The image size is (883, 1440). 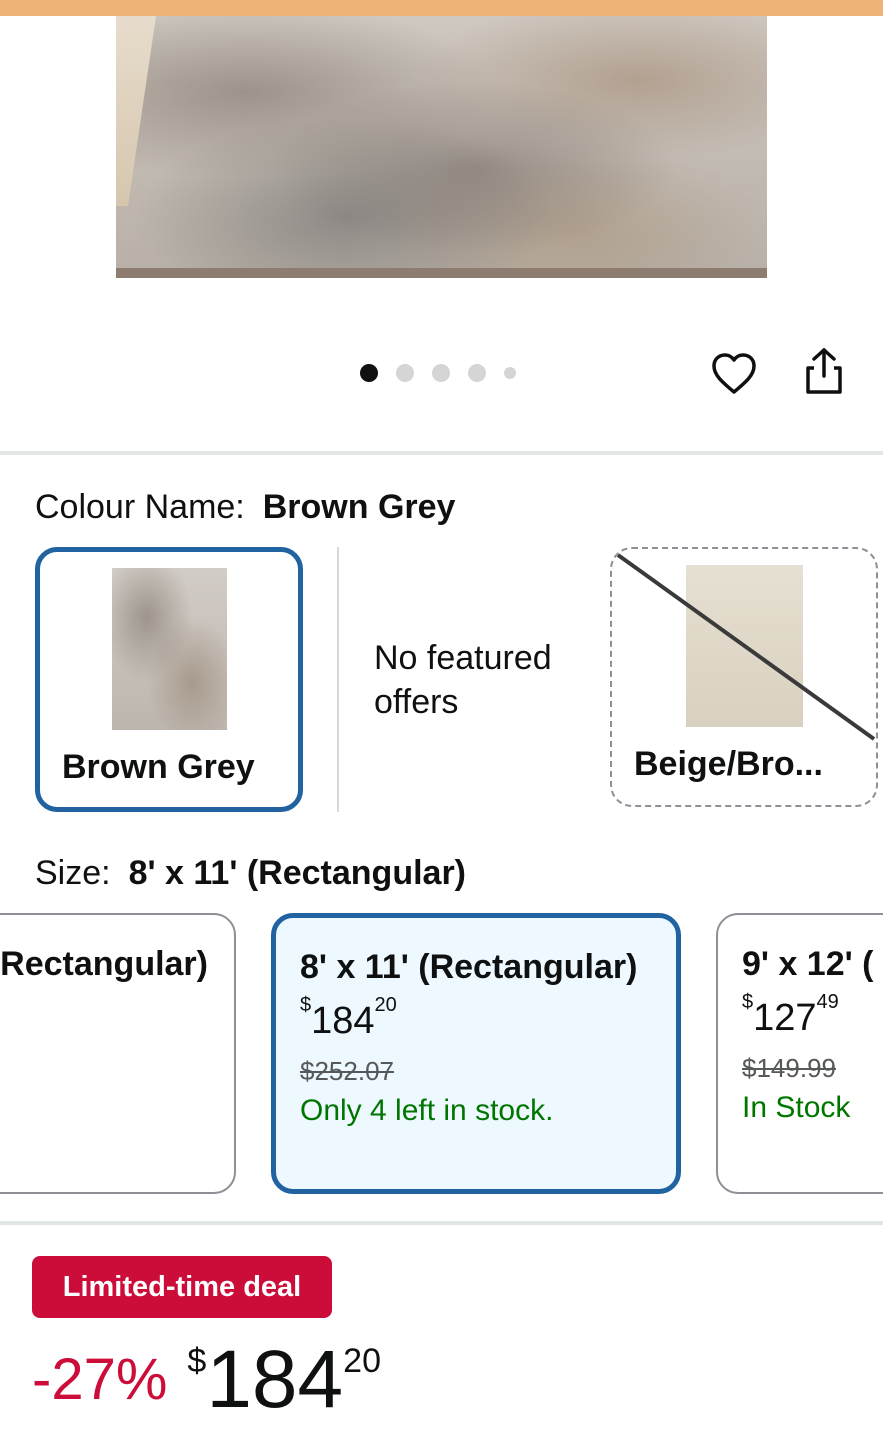 What do you see at coordinates (796, 1107) in the screenshot?
I see `size-option-stock: In Stock` at bounding box center [796, 1107].